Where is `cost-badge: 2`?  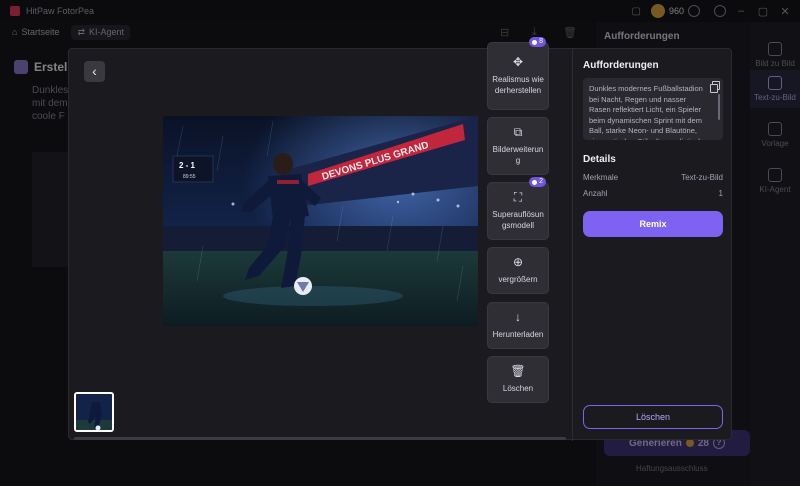
cost-badge: 2 is located at coordinates (537, 182).